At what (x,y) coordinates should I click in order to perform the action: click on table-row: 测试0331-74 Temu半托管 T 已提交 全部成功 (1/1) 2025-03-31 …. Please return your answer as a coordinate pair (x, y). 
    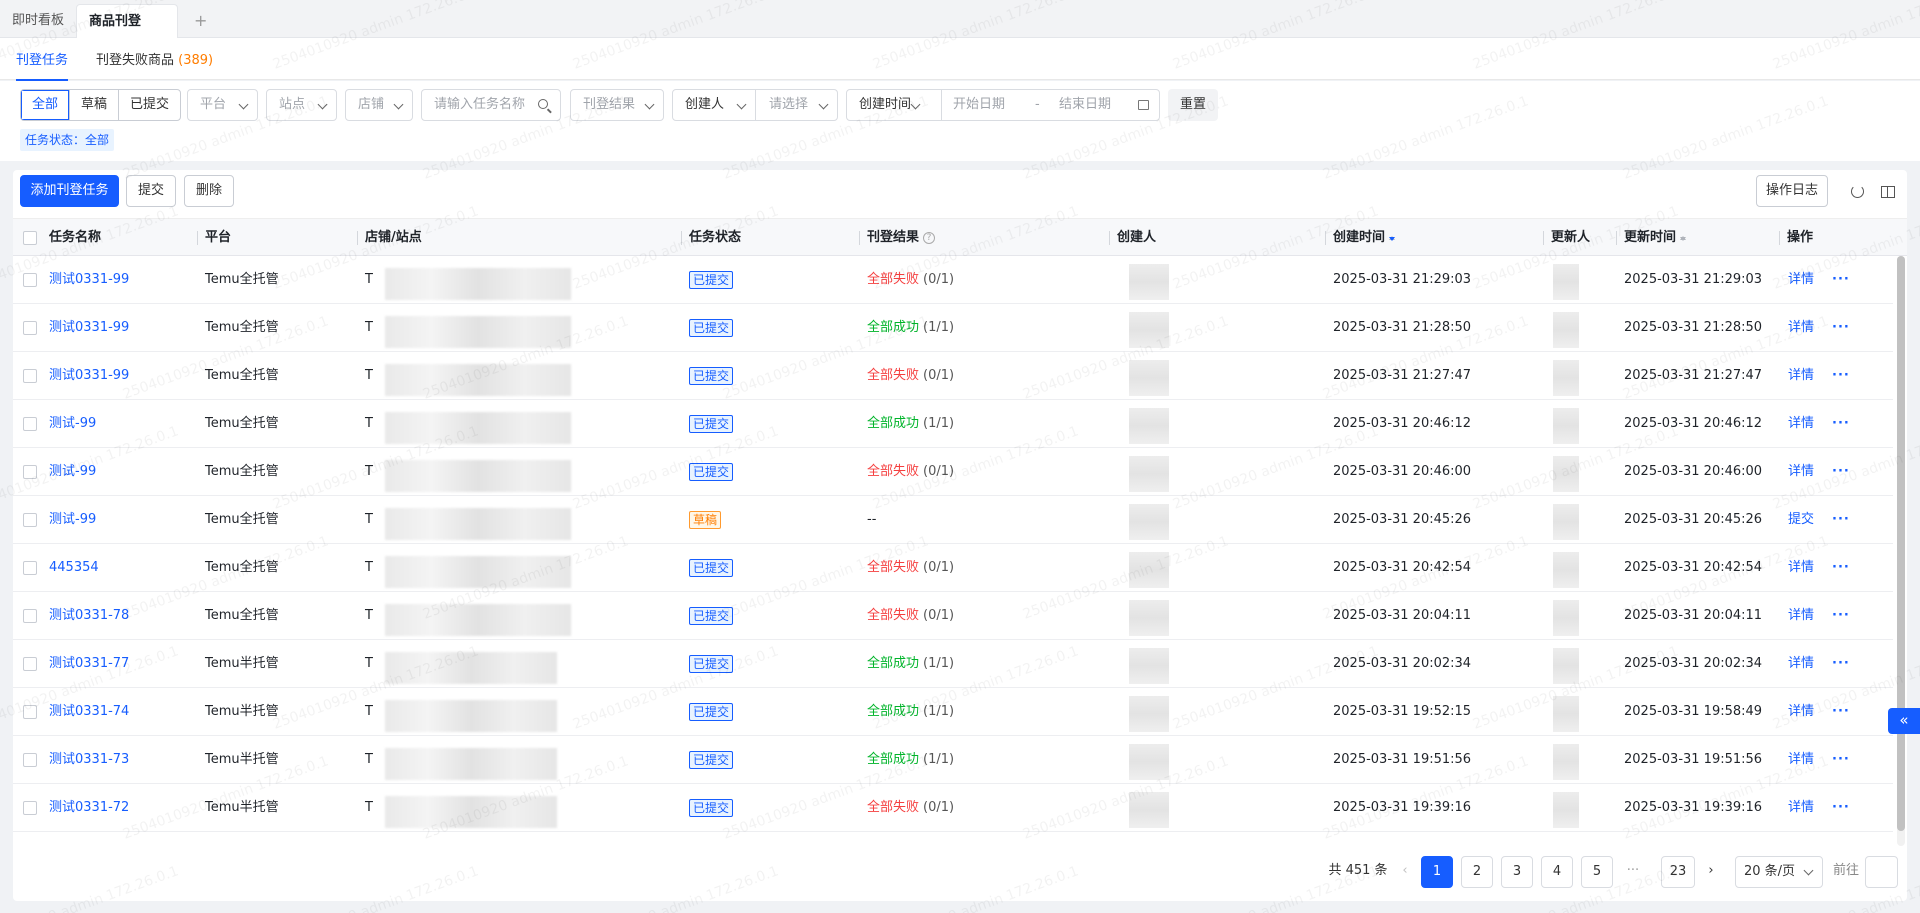
    Looking at the image, I should click on (953, 712).